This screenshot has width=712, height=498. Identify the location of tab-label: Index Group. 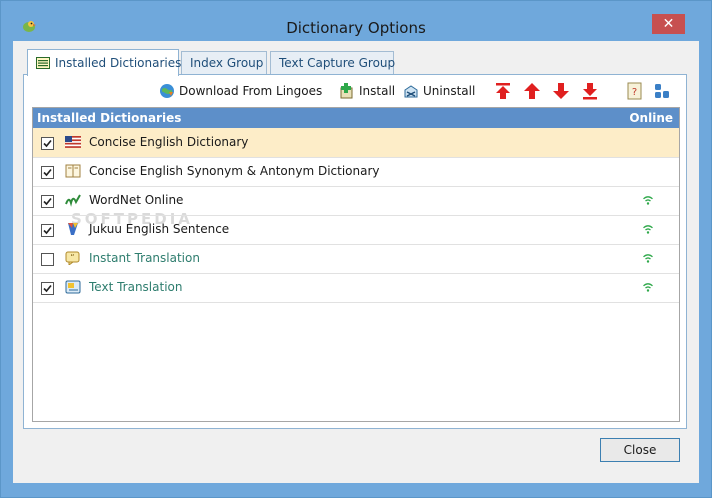
(227, 63).